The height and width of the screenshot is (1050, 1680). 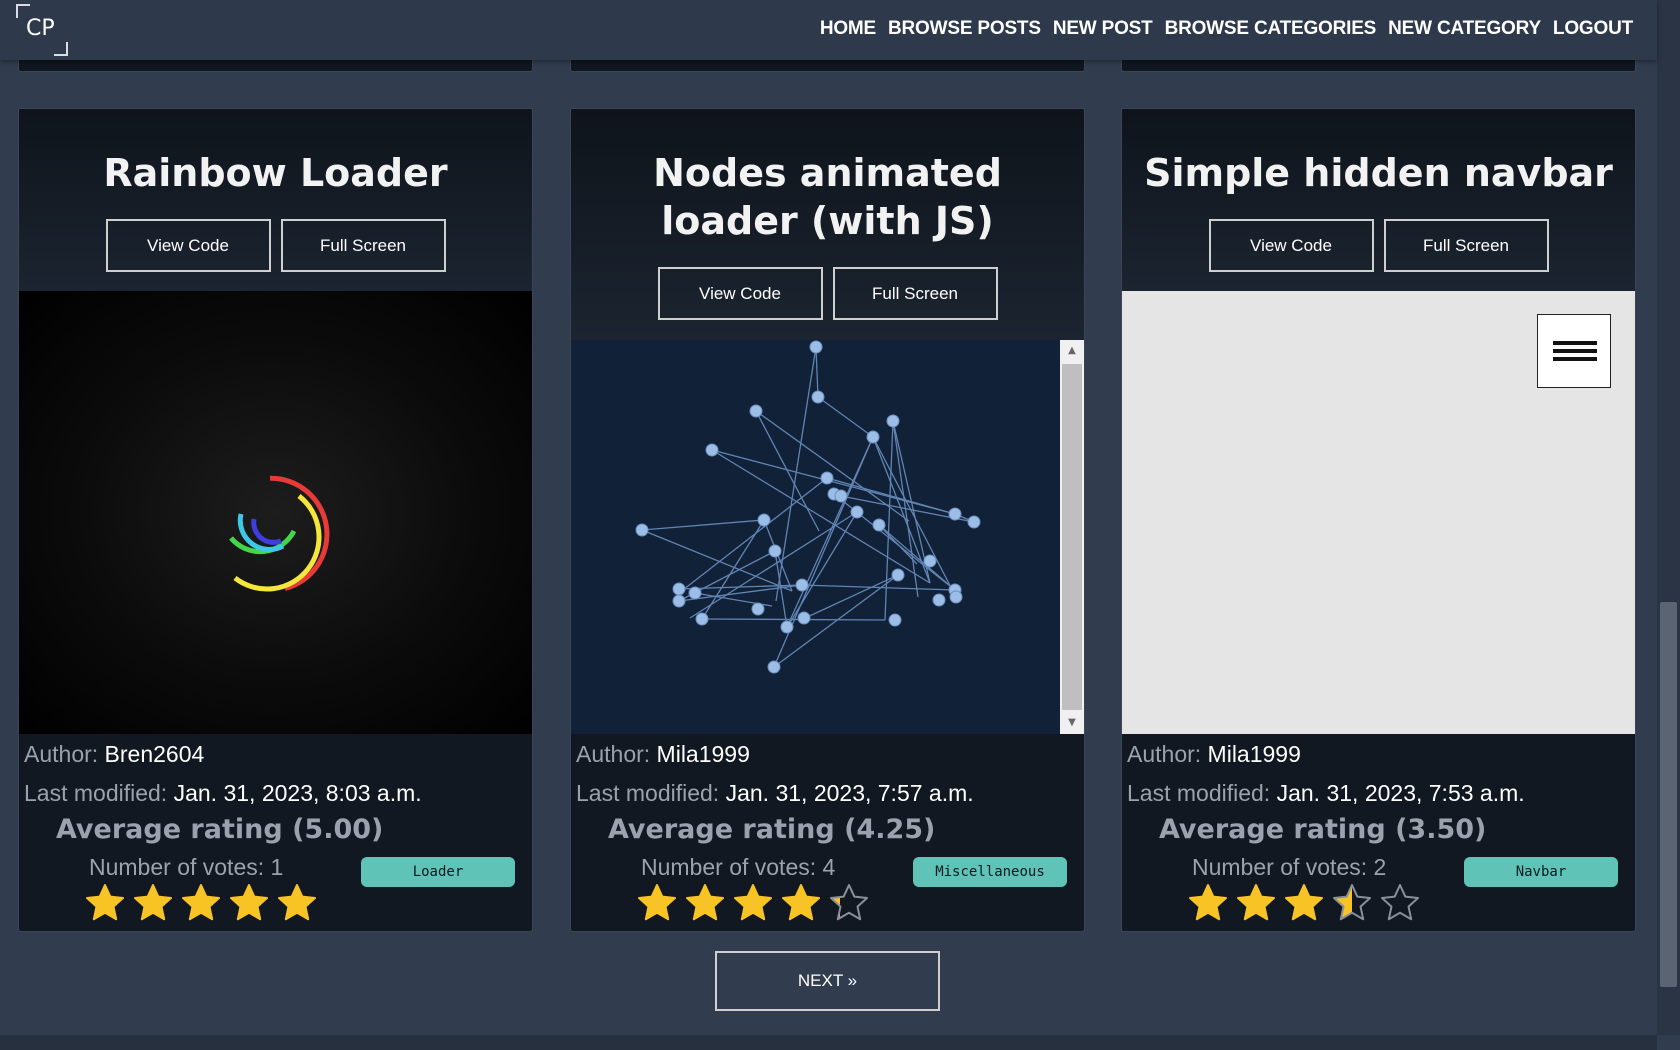 I want to click on number-of-votes: Number of votes: 1, so click(x=186, y=867).